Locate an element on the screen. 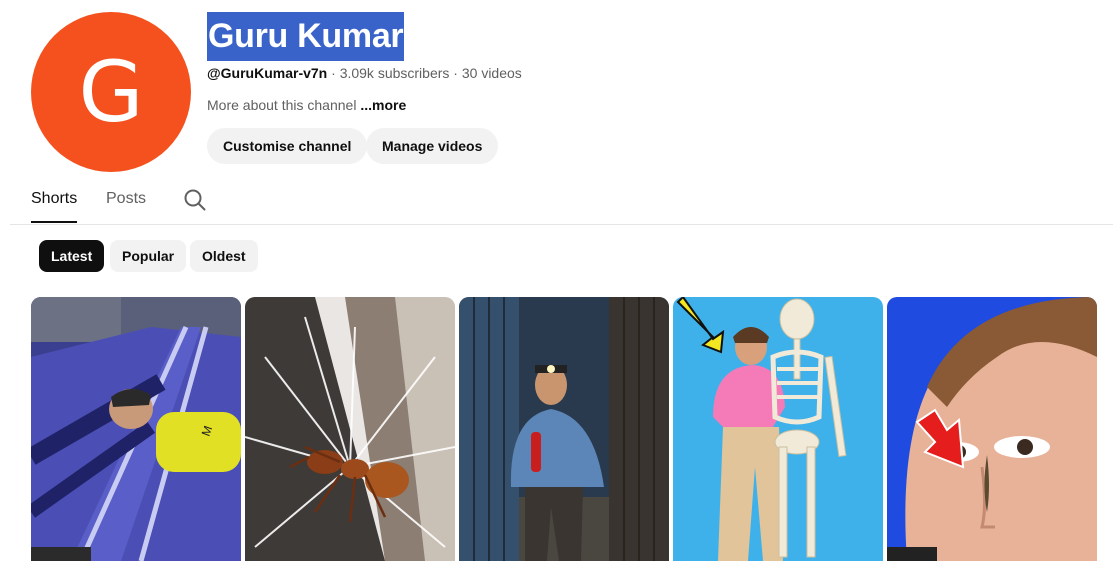 This screenshot has height=561, width=1113. fire-extinguisher-thumbnail-image is located at coordinates (564, 429).